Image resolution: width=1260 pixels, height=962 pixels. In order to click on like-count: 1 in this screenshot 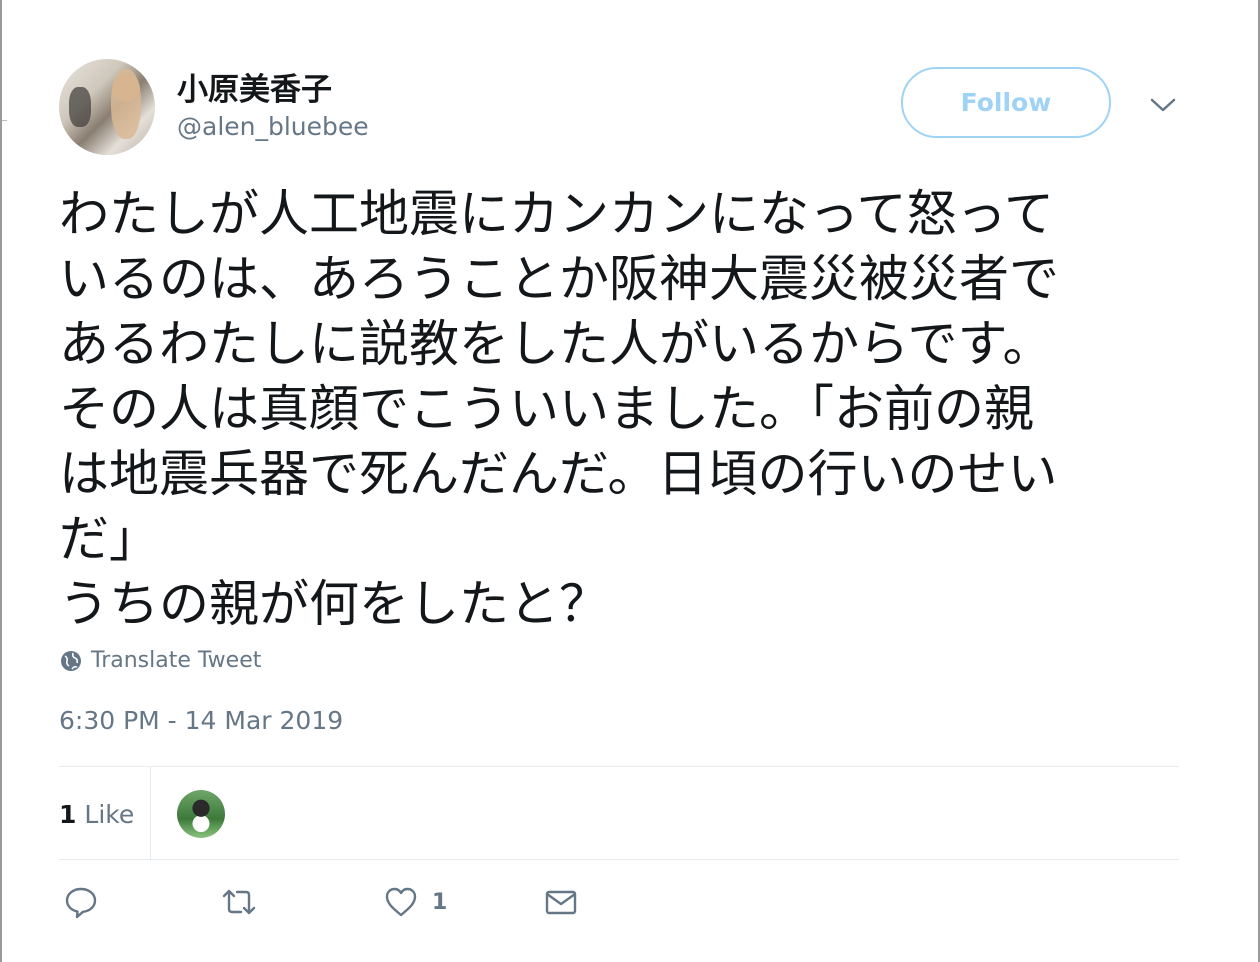, I will do `click(440, 902)`.